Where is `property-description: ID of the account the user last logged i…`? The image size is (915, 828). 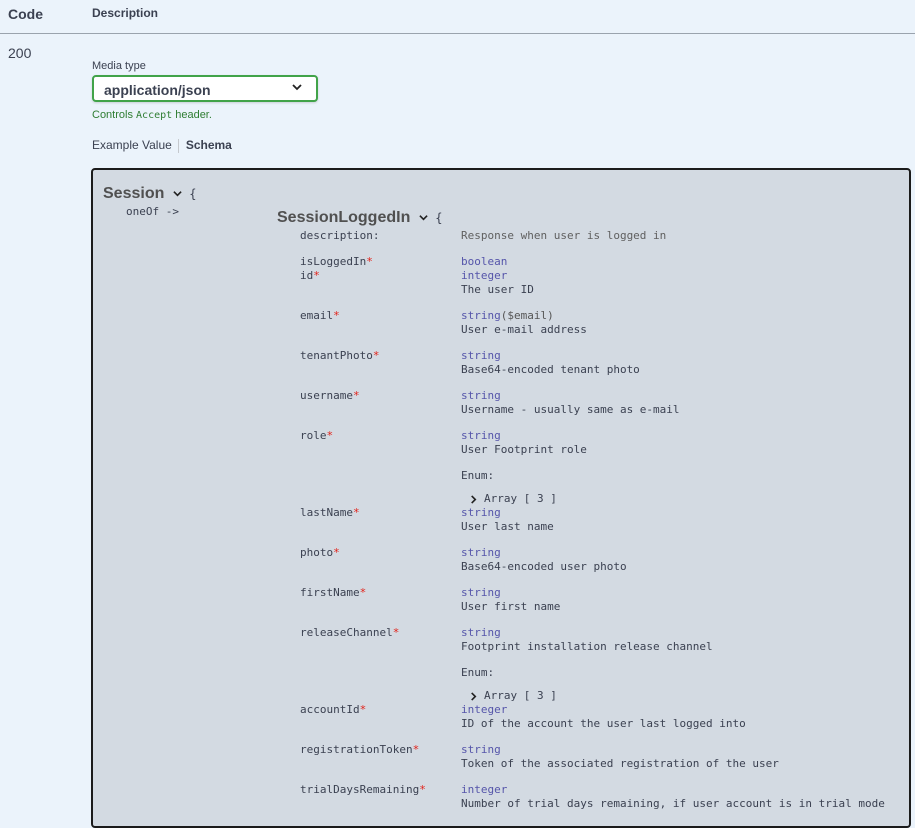 property-description: ID of the account the user last logged i… is located at coordinates (603, 723).